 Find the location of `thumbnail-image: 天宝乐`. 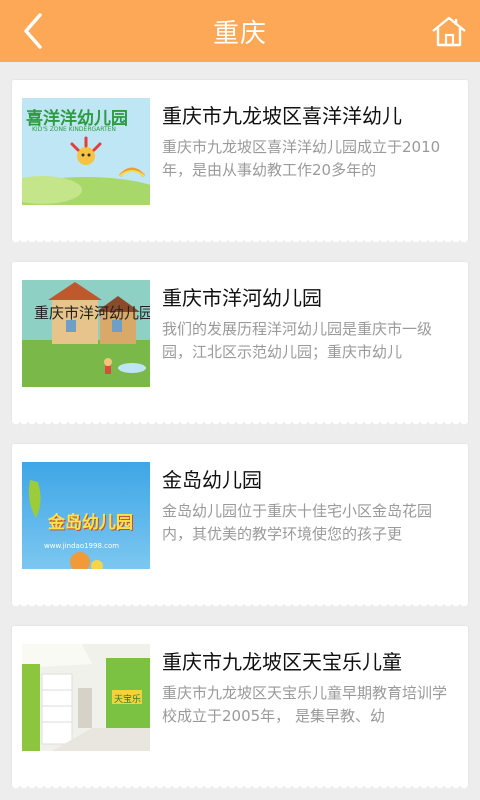

thumbnail-image: 天宝乐 is located at coordinates (86, 697).